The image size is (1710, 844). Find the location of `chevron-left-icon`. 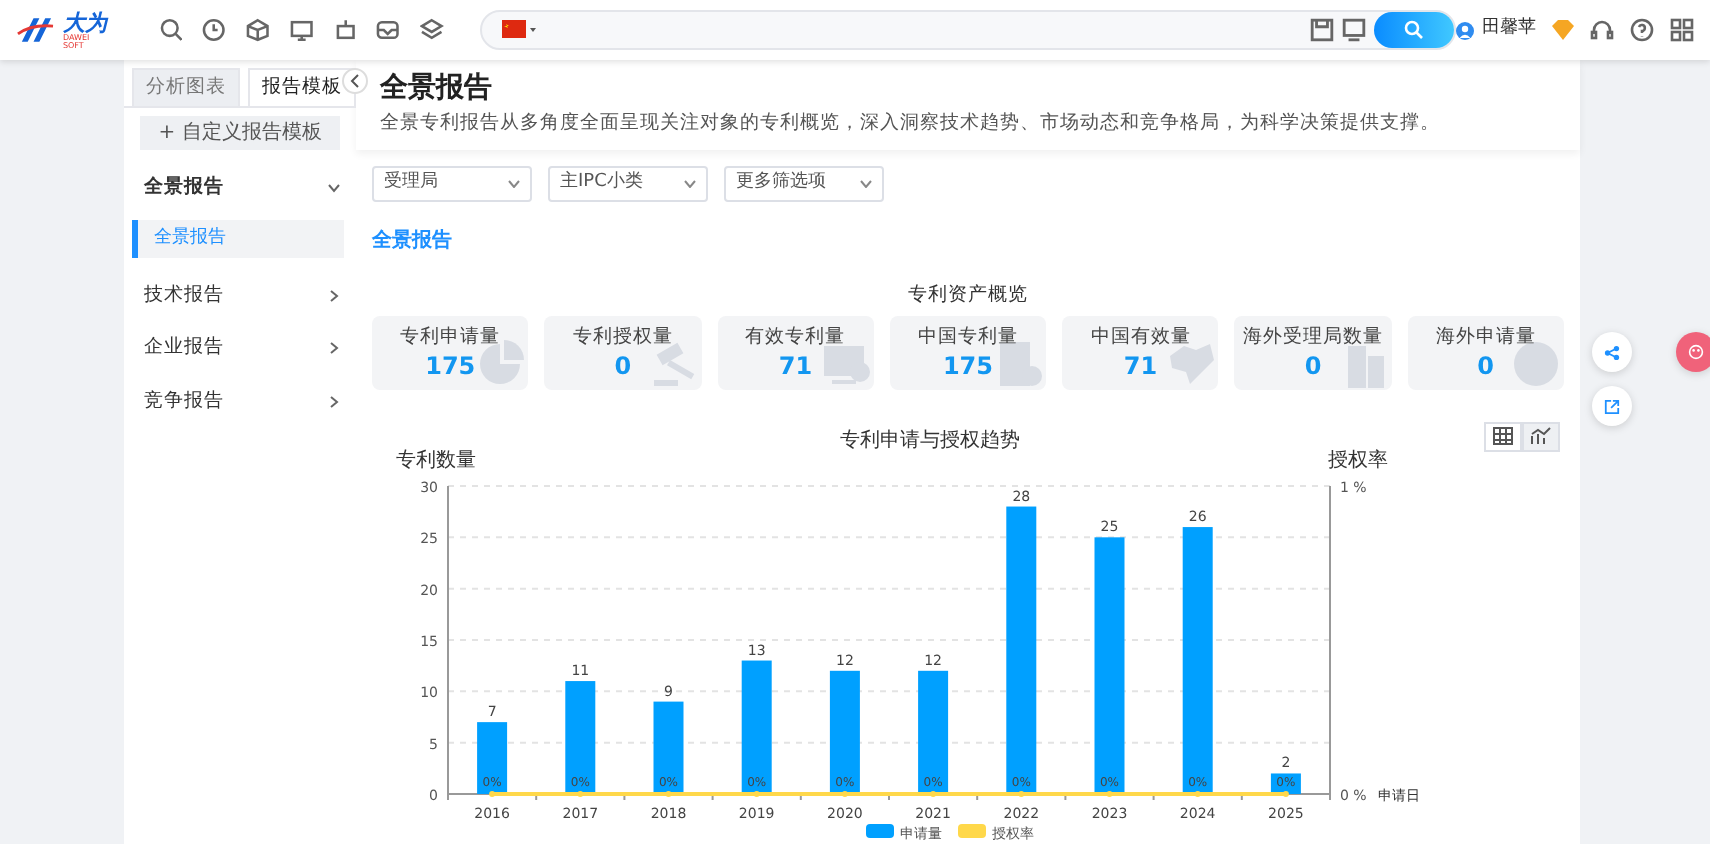

chevron-left-icon is located at coordinates (355, 81).